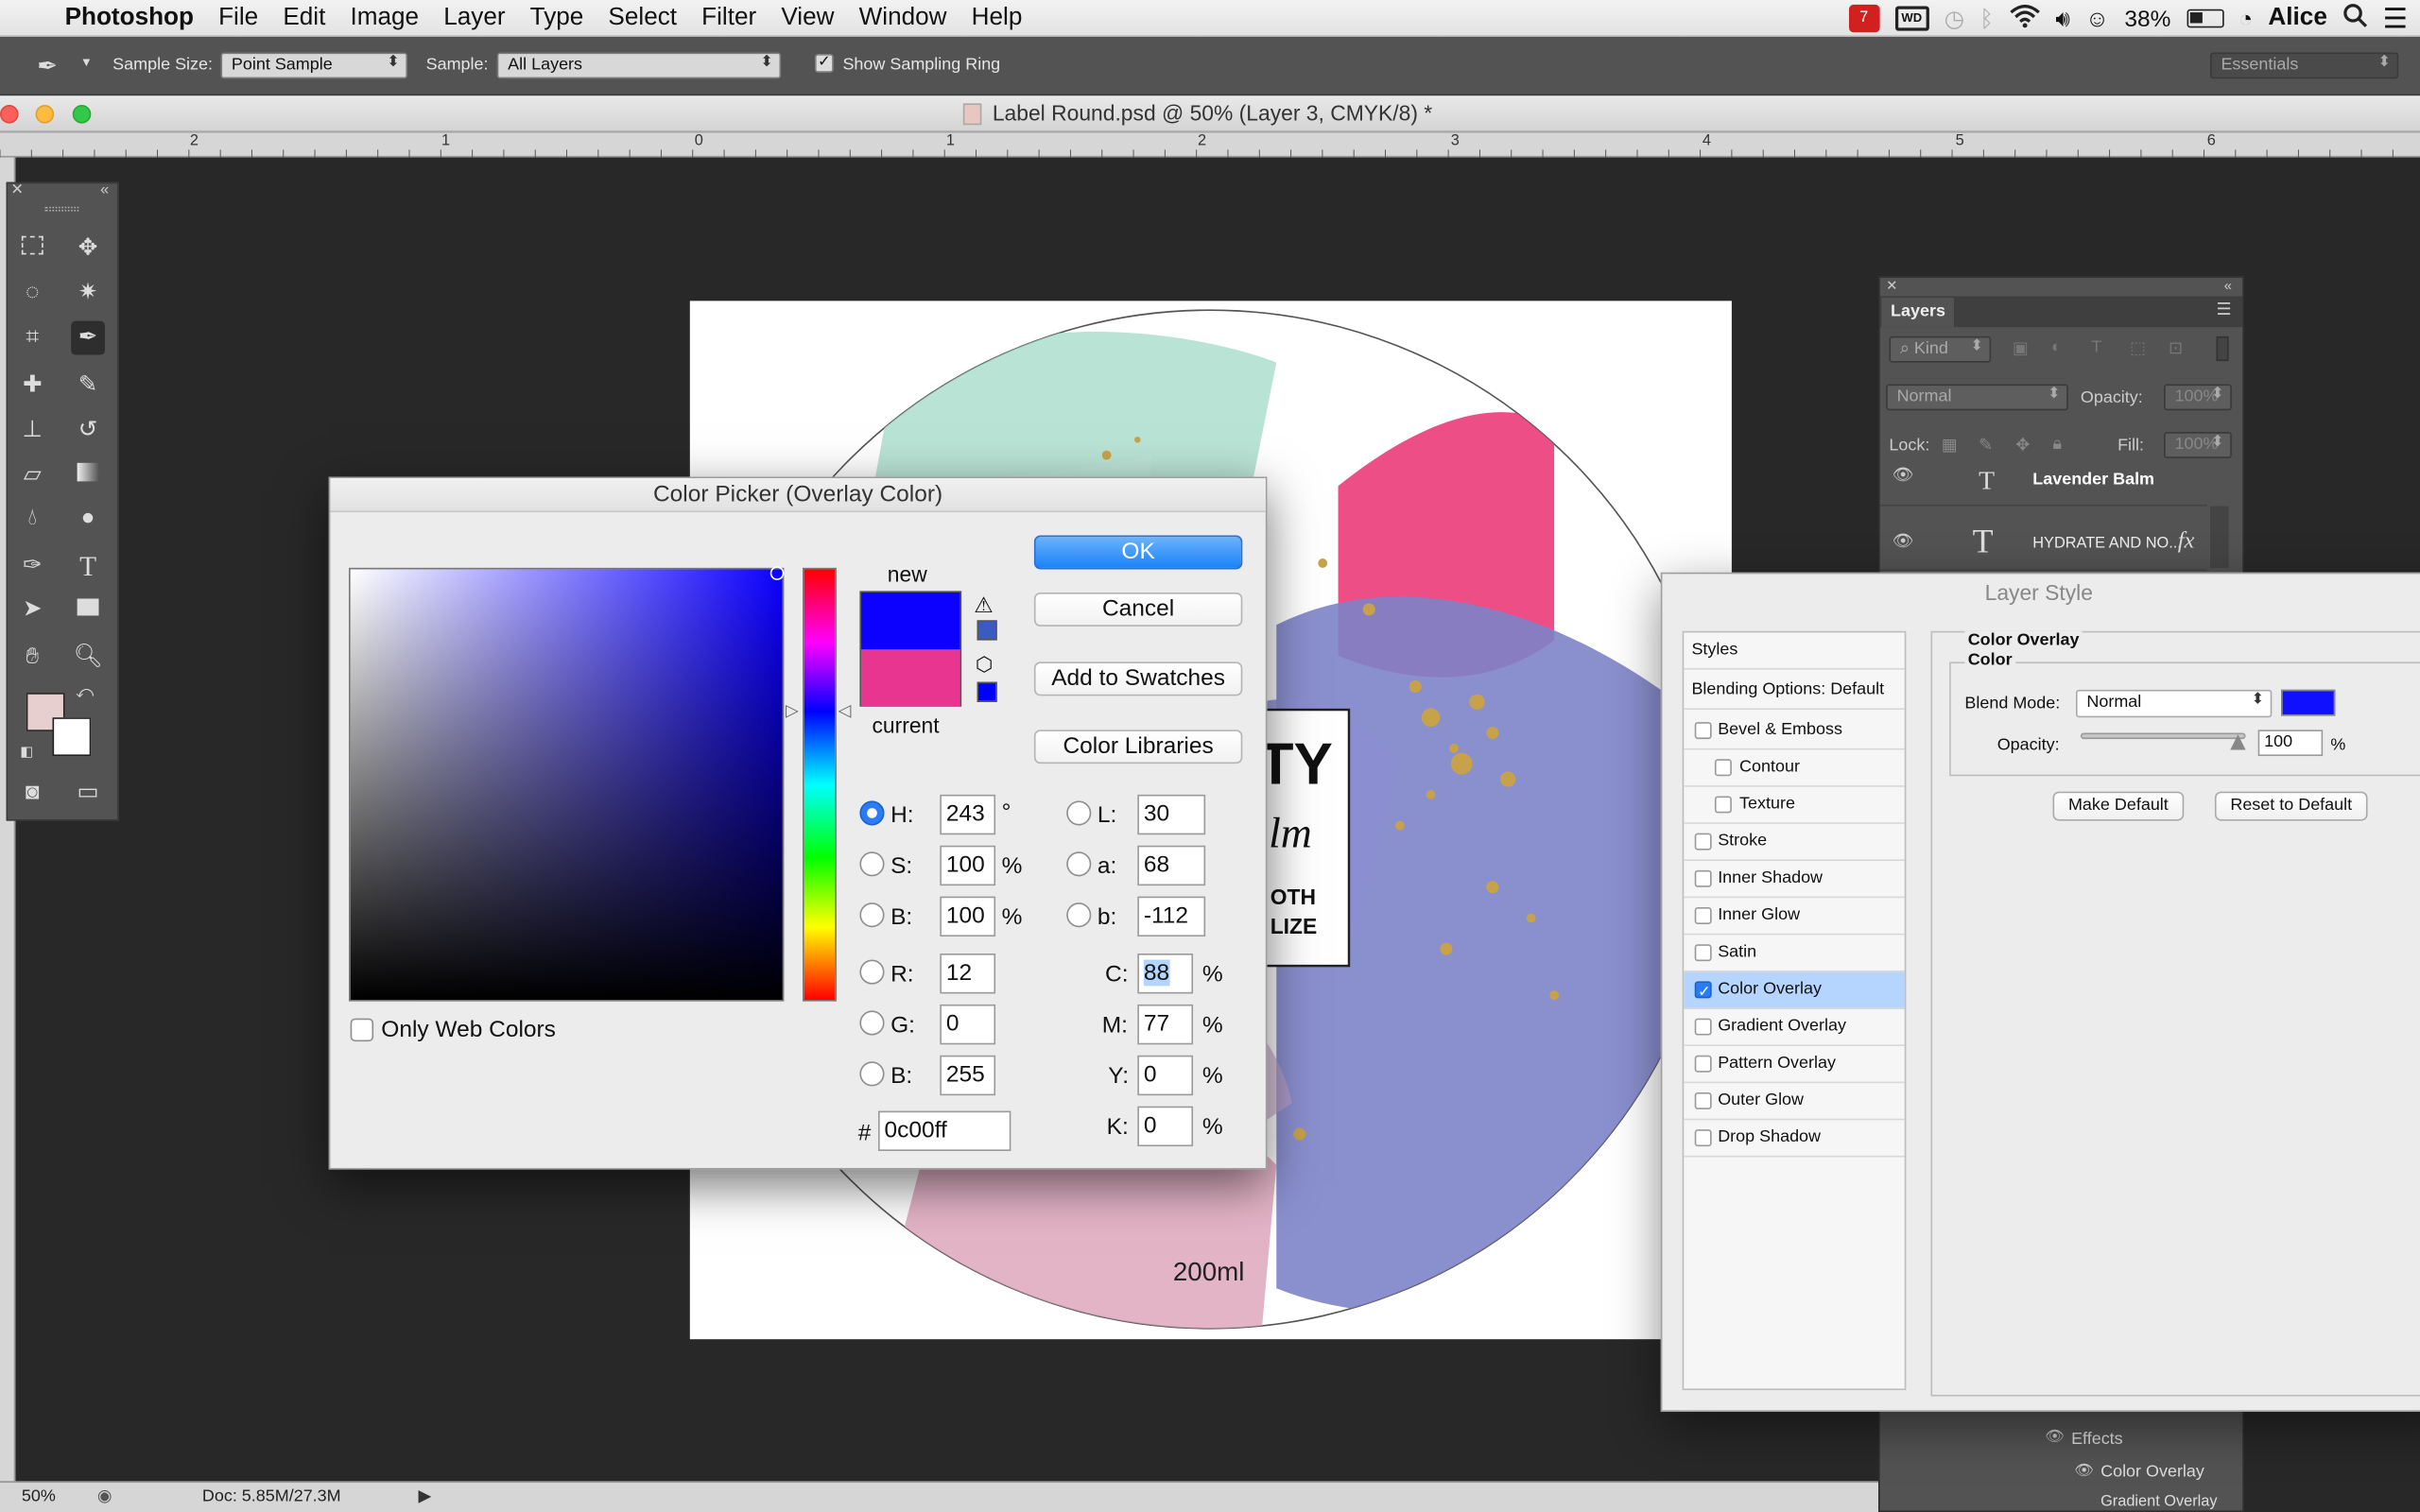 The width and height of the screenshot is (2420, 1512). I want to click on battery-percent: 38%, so click(2147, 19).